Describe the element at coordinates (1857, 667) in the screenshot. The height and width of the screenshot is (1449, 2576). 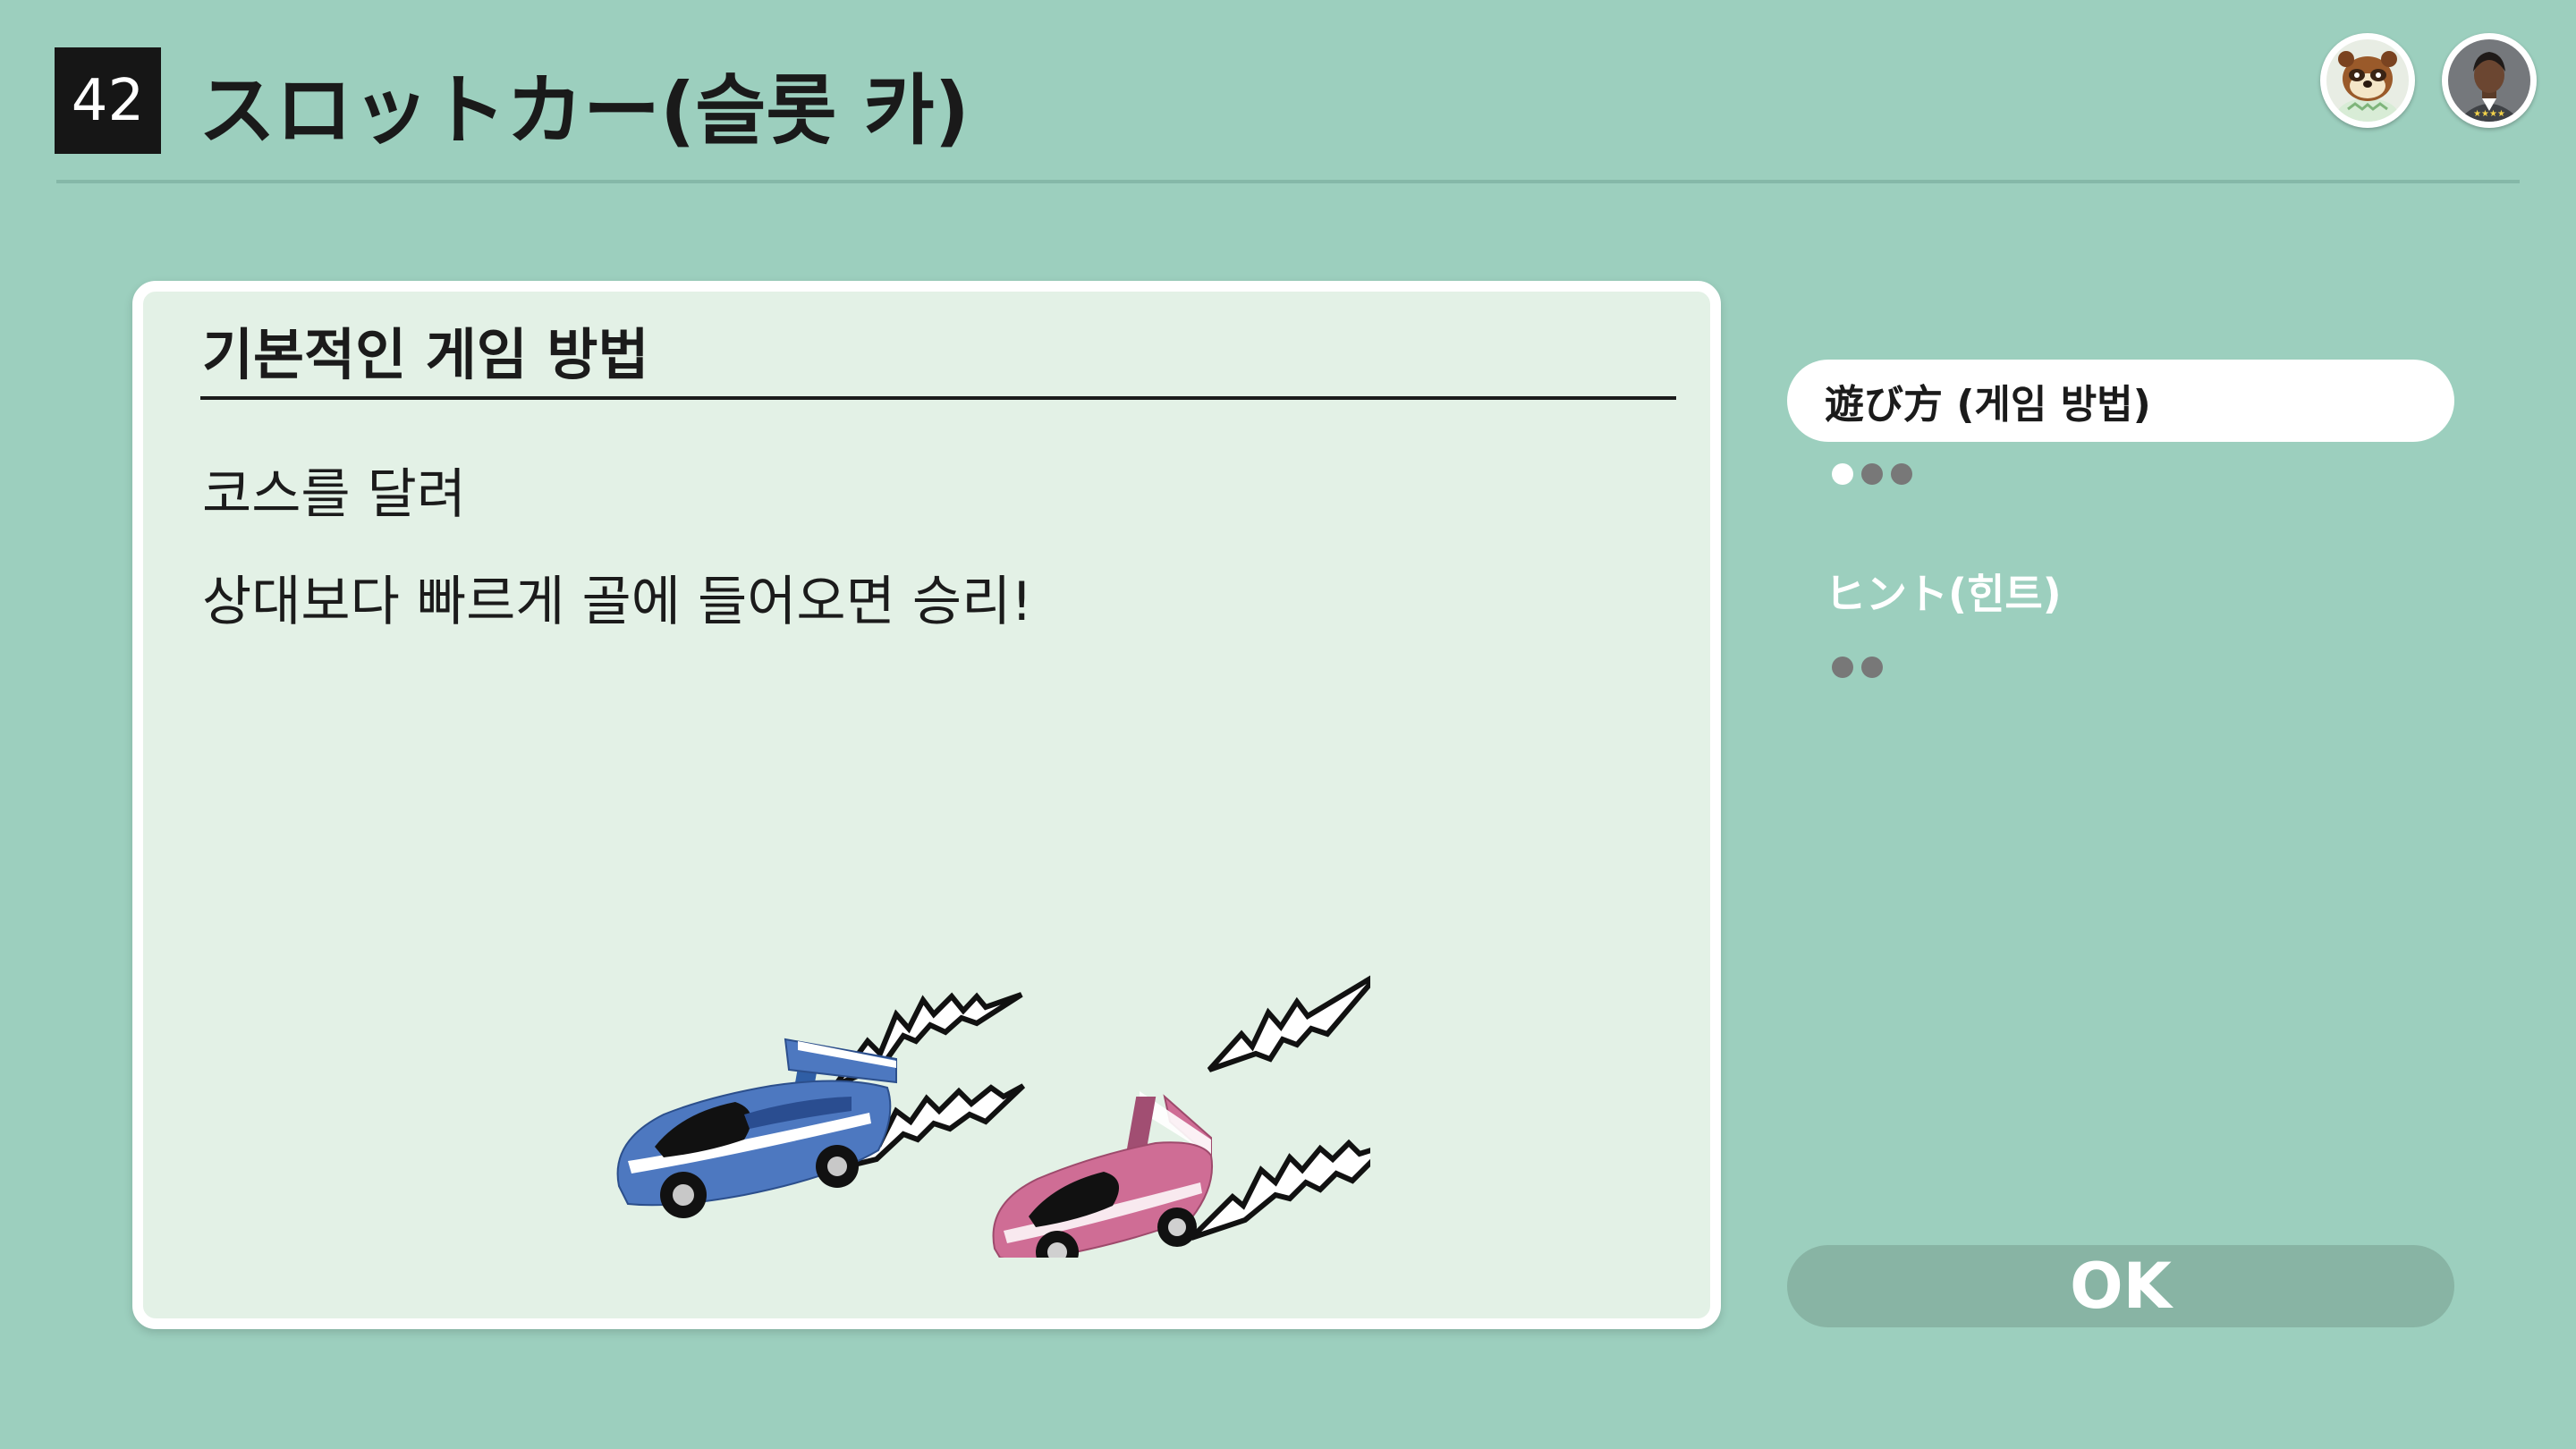
I see `hint-page-dots` at that location.